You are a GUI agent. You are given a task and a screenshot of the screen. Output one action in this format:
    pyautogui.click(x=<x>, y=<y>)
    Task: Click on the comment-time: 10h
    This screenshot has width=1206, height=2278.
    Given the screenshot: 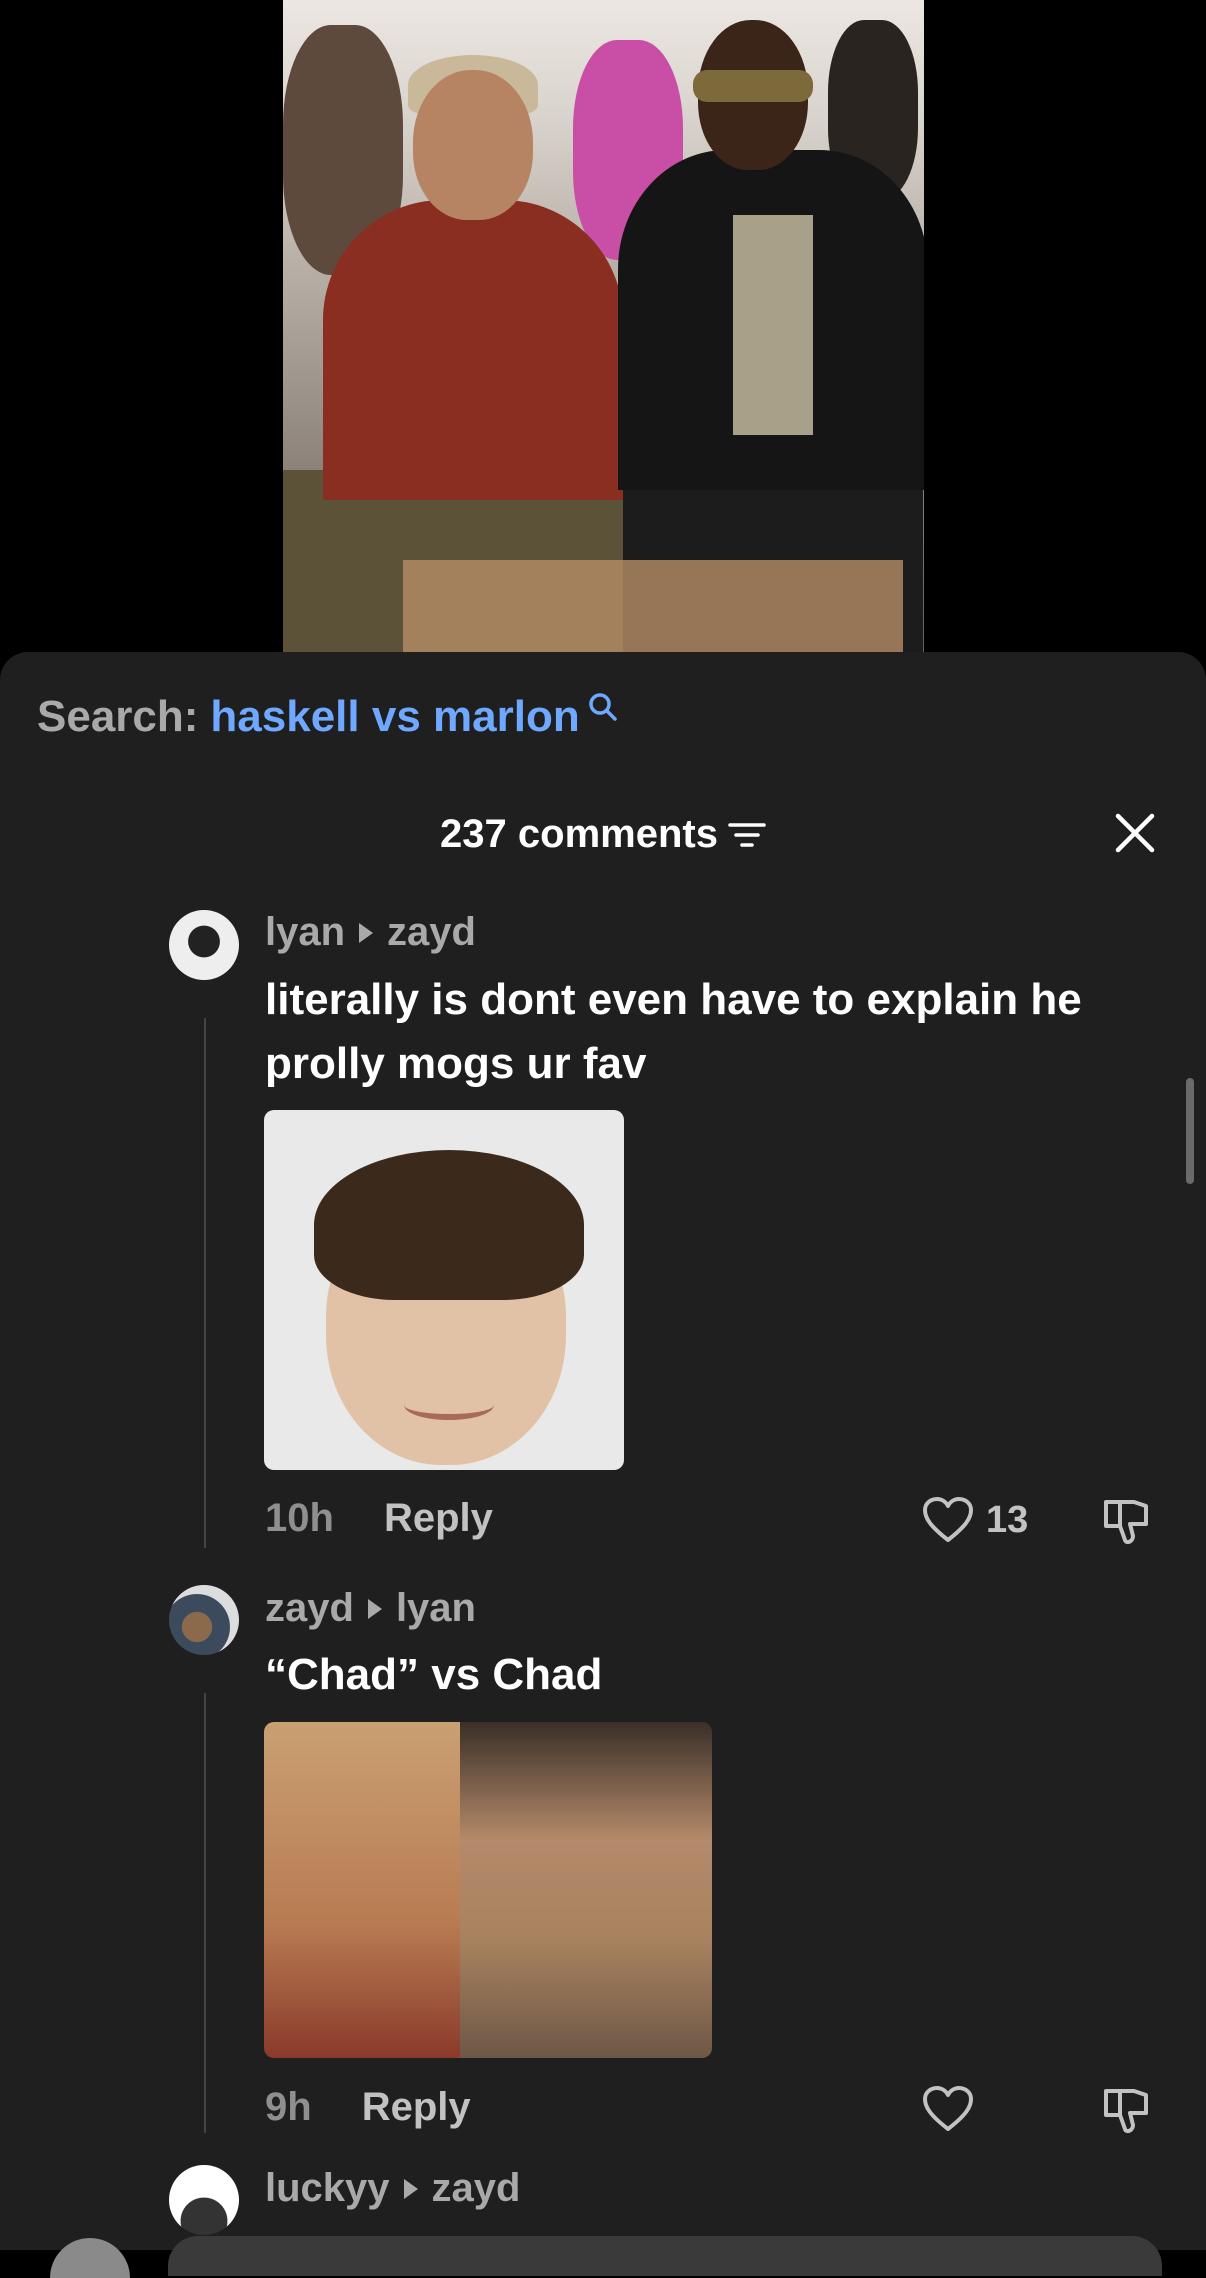 What is the action you would take?
    pyautogui.click(x=299, y=1518)
    